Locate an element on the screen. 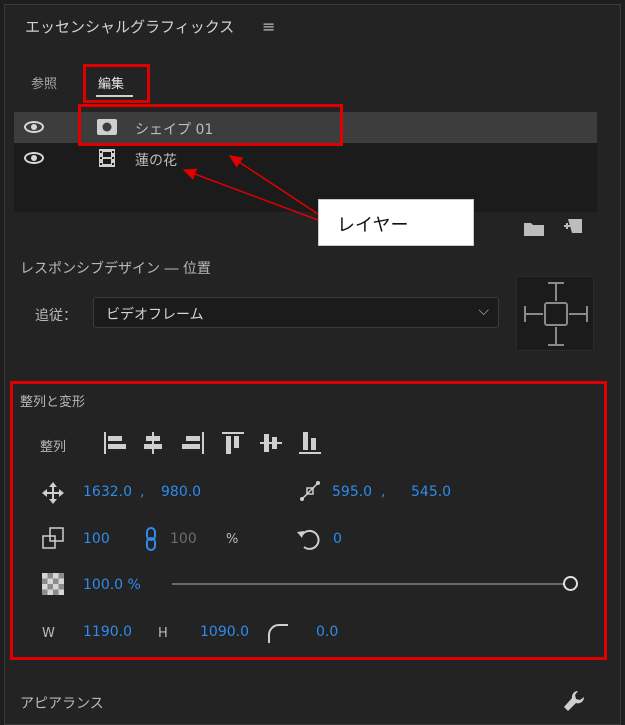 Image resolution: width=625 pixels, height=725 pixels. layer-row-video: 蓮の花 is located at coordinates (305, 158).